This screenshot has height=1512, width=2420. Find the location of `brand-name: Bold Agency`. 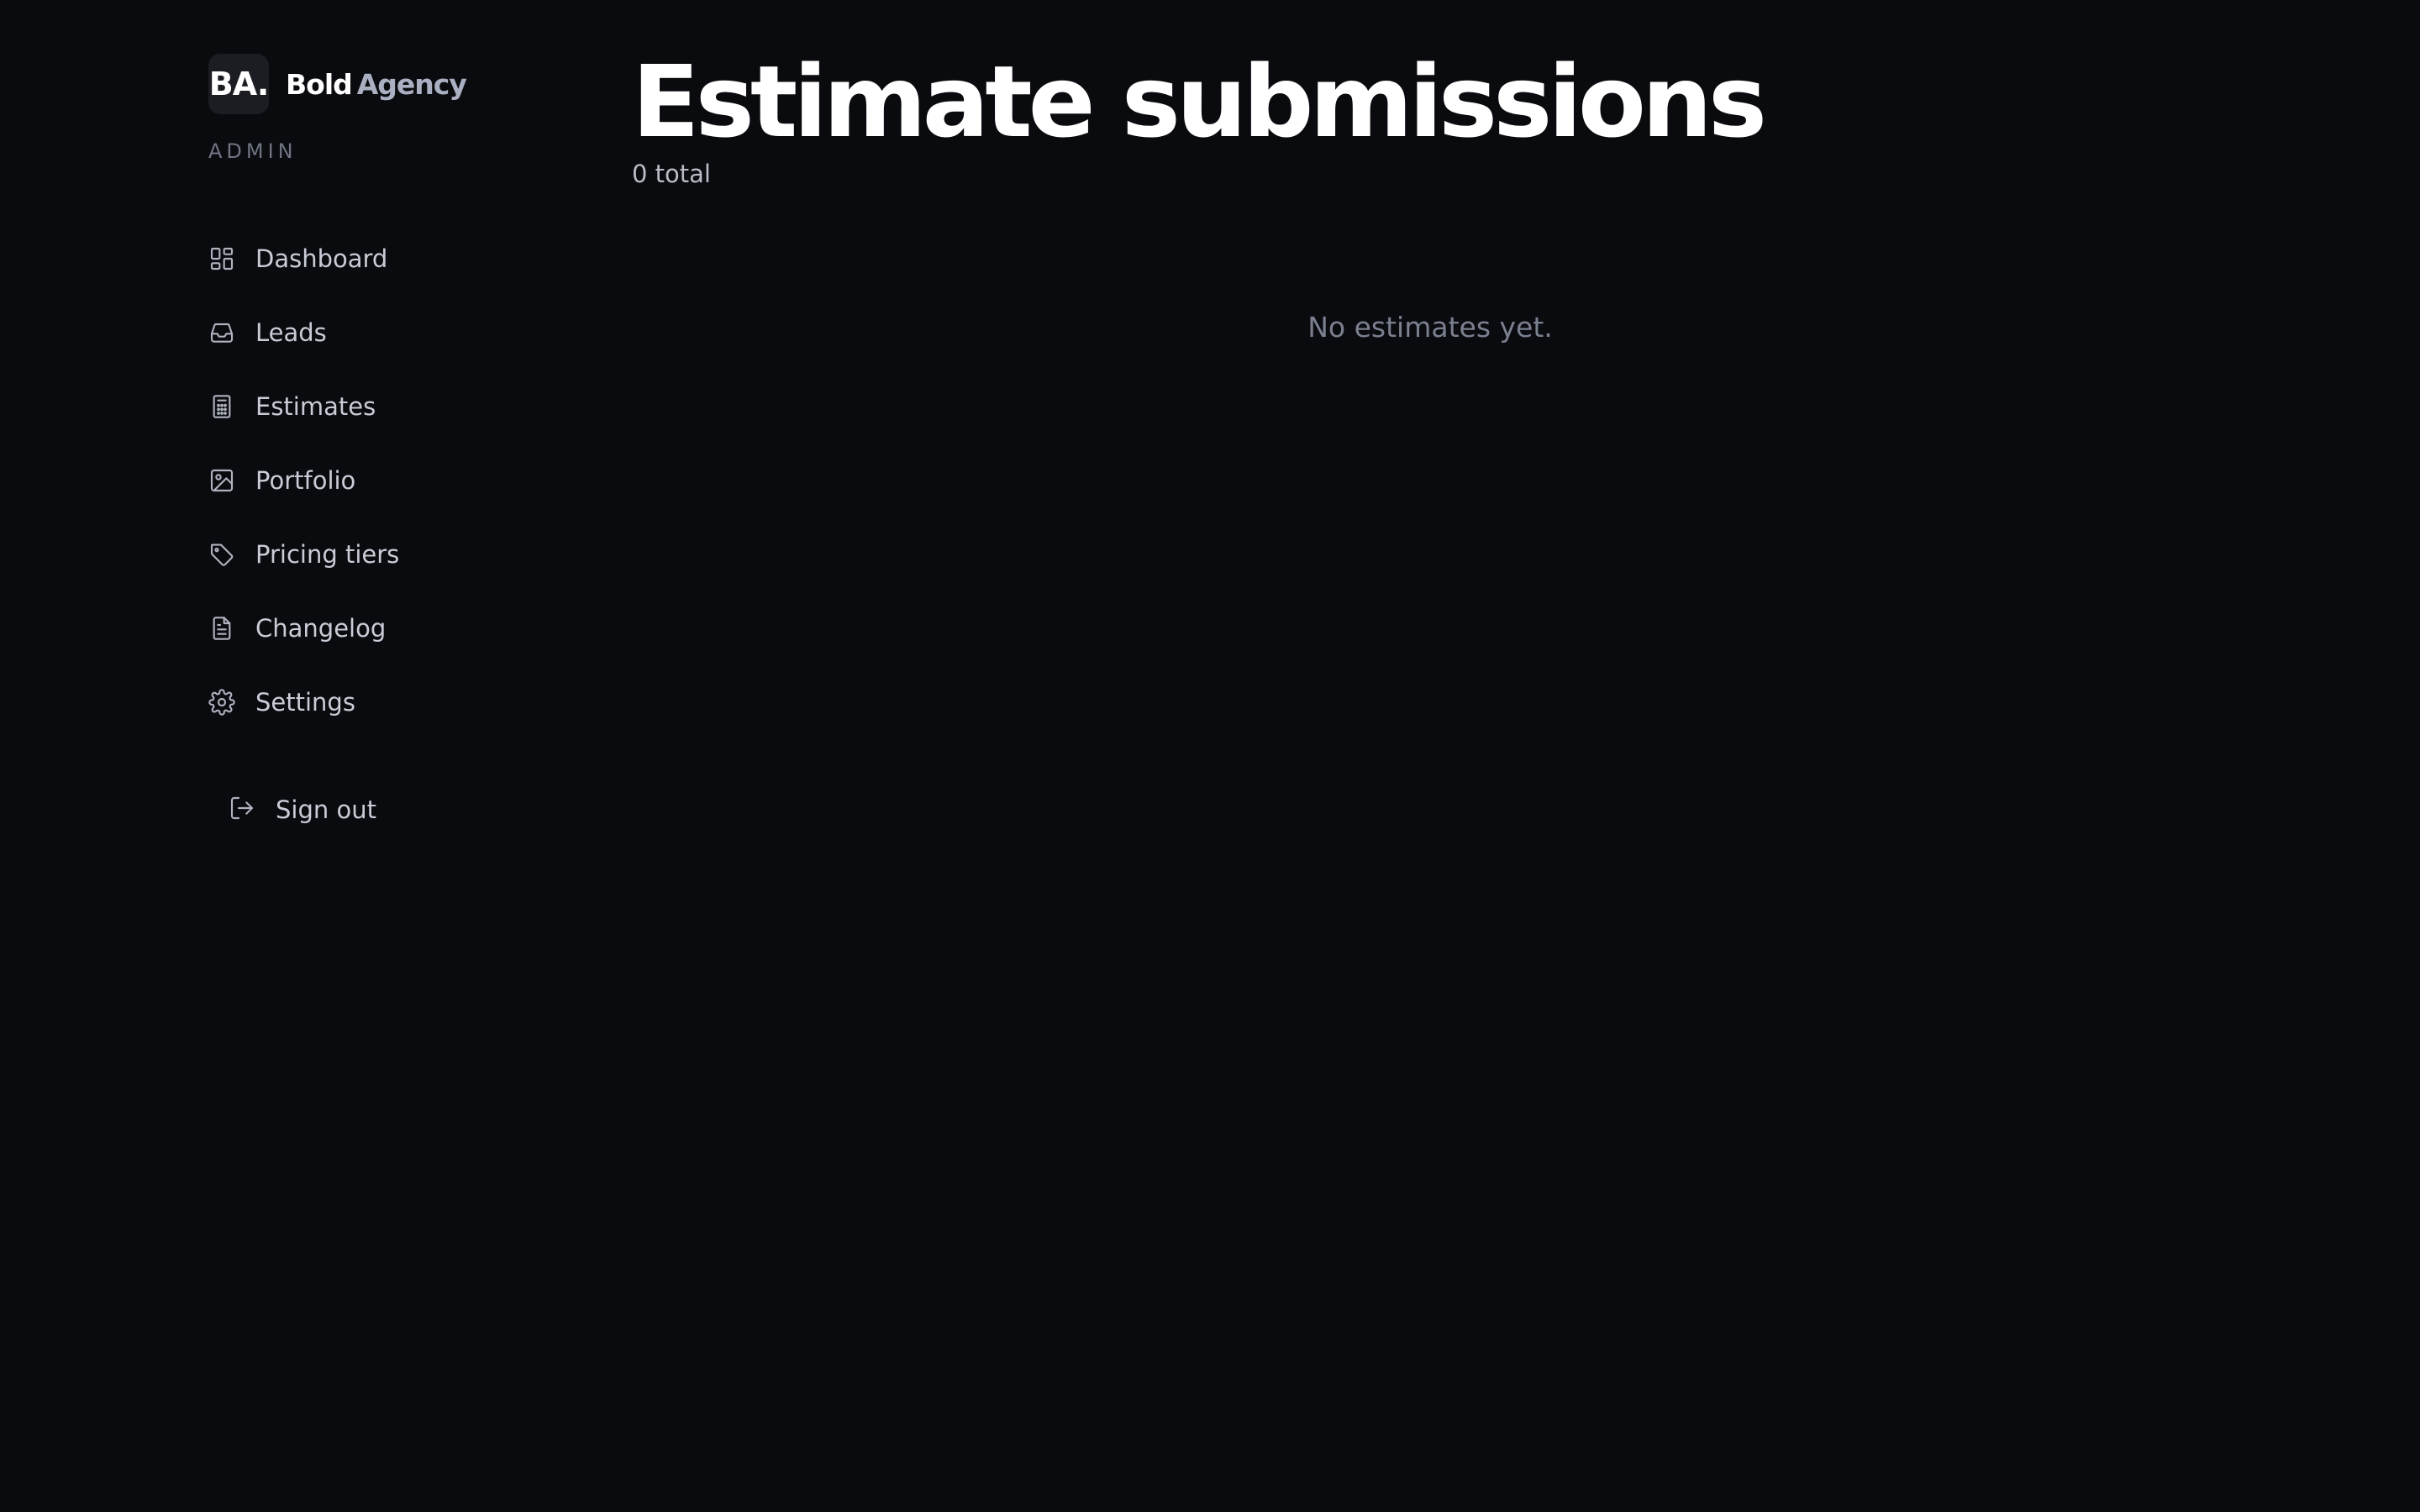

brand-name: Bold Agency is located at coordinates (376, 84).